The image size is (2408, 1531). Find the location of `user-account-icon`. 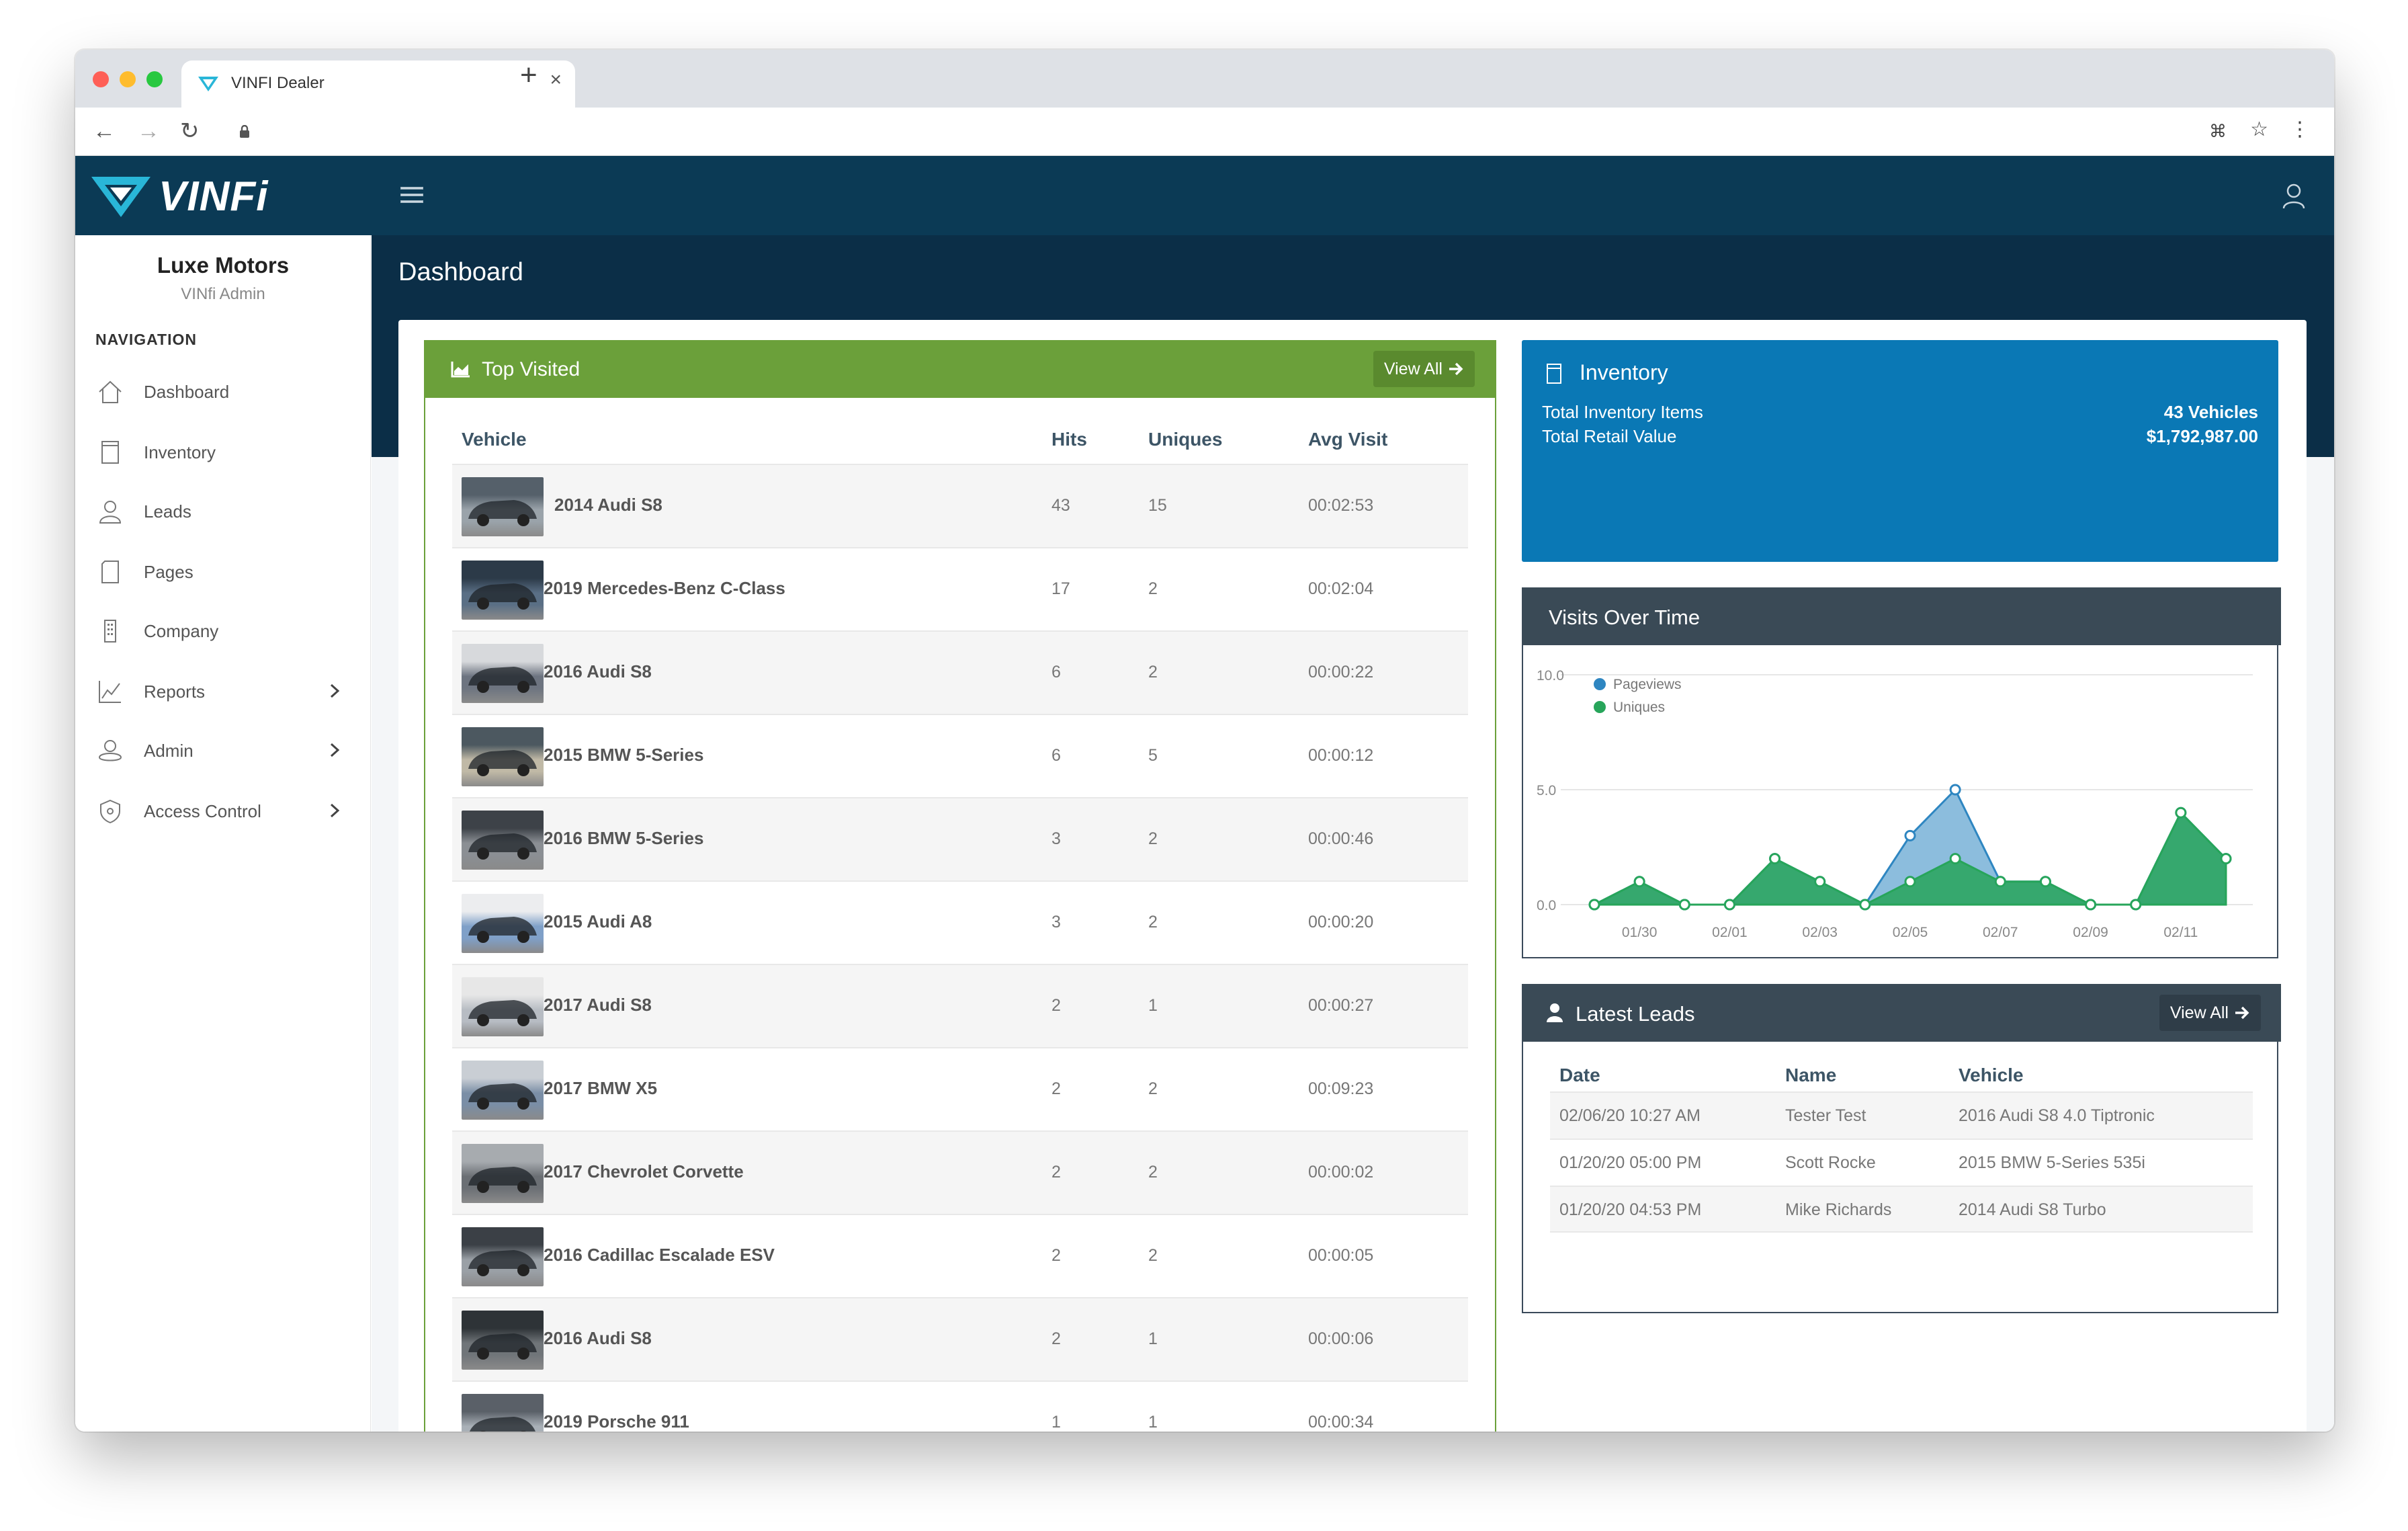

user-account-icon is located at coordinates (2294, 196).